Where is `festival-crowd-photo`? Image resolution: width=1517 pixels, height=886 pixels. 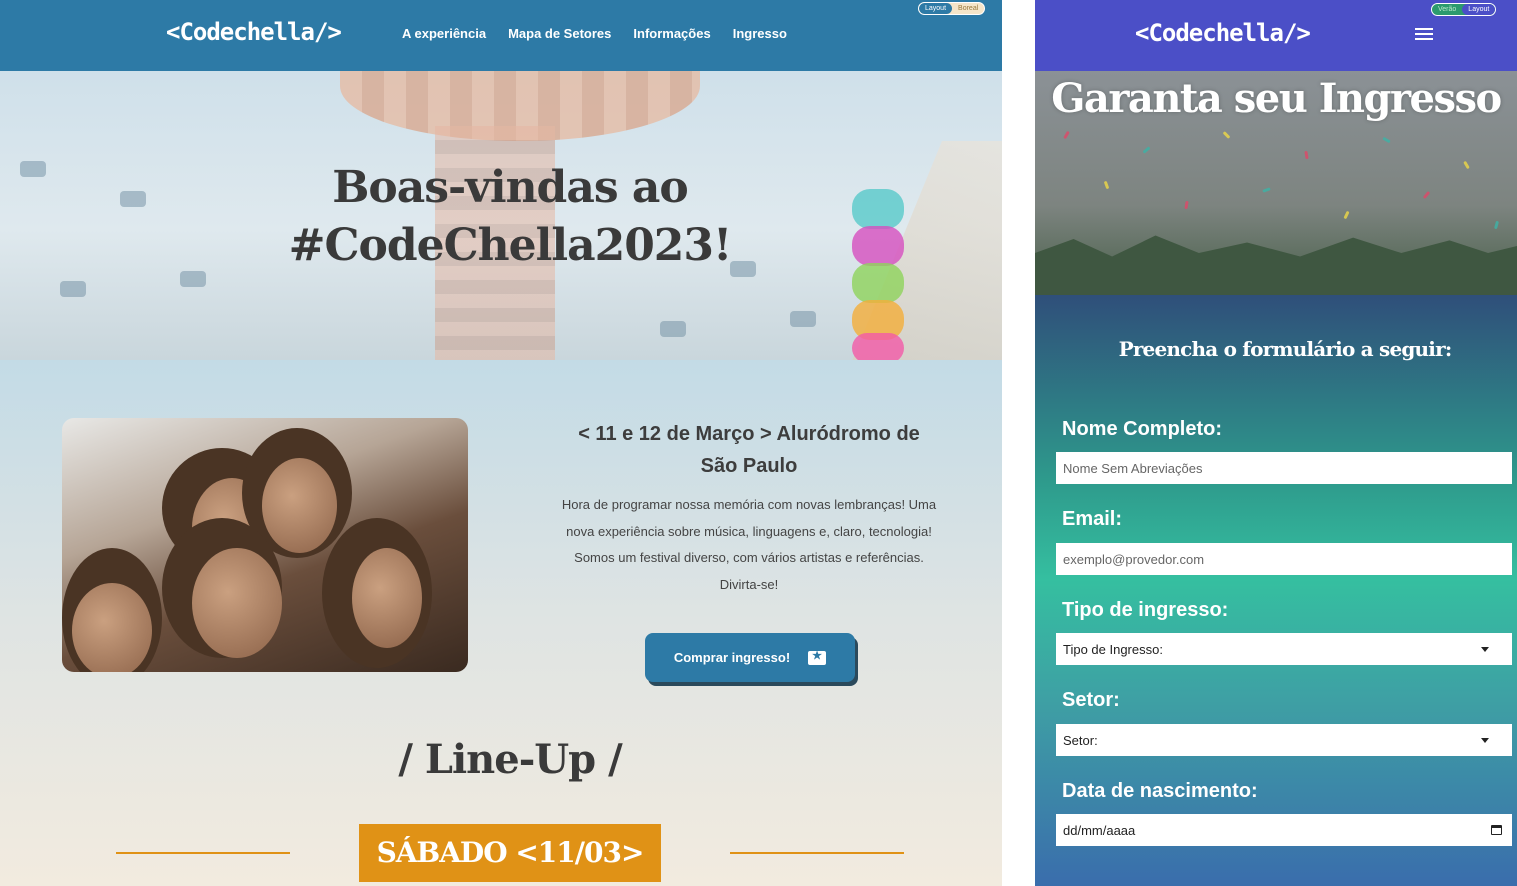 festival-crowd-photo is located at coordinates (265, 545).